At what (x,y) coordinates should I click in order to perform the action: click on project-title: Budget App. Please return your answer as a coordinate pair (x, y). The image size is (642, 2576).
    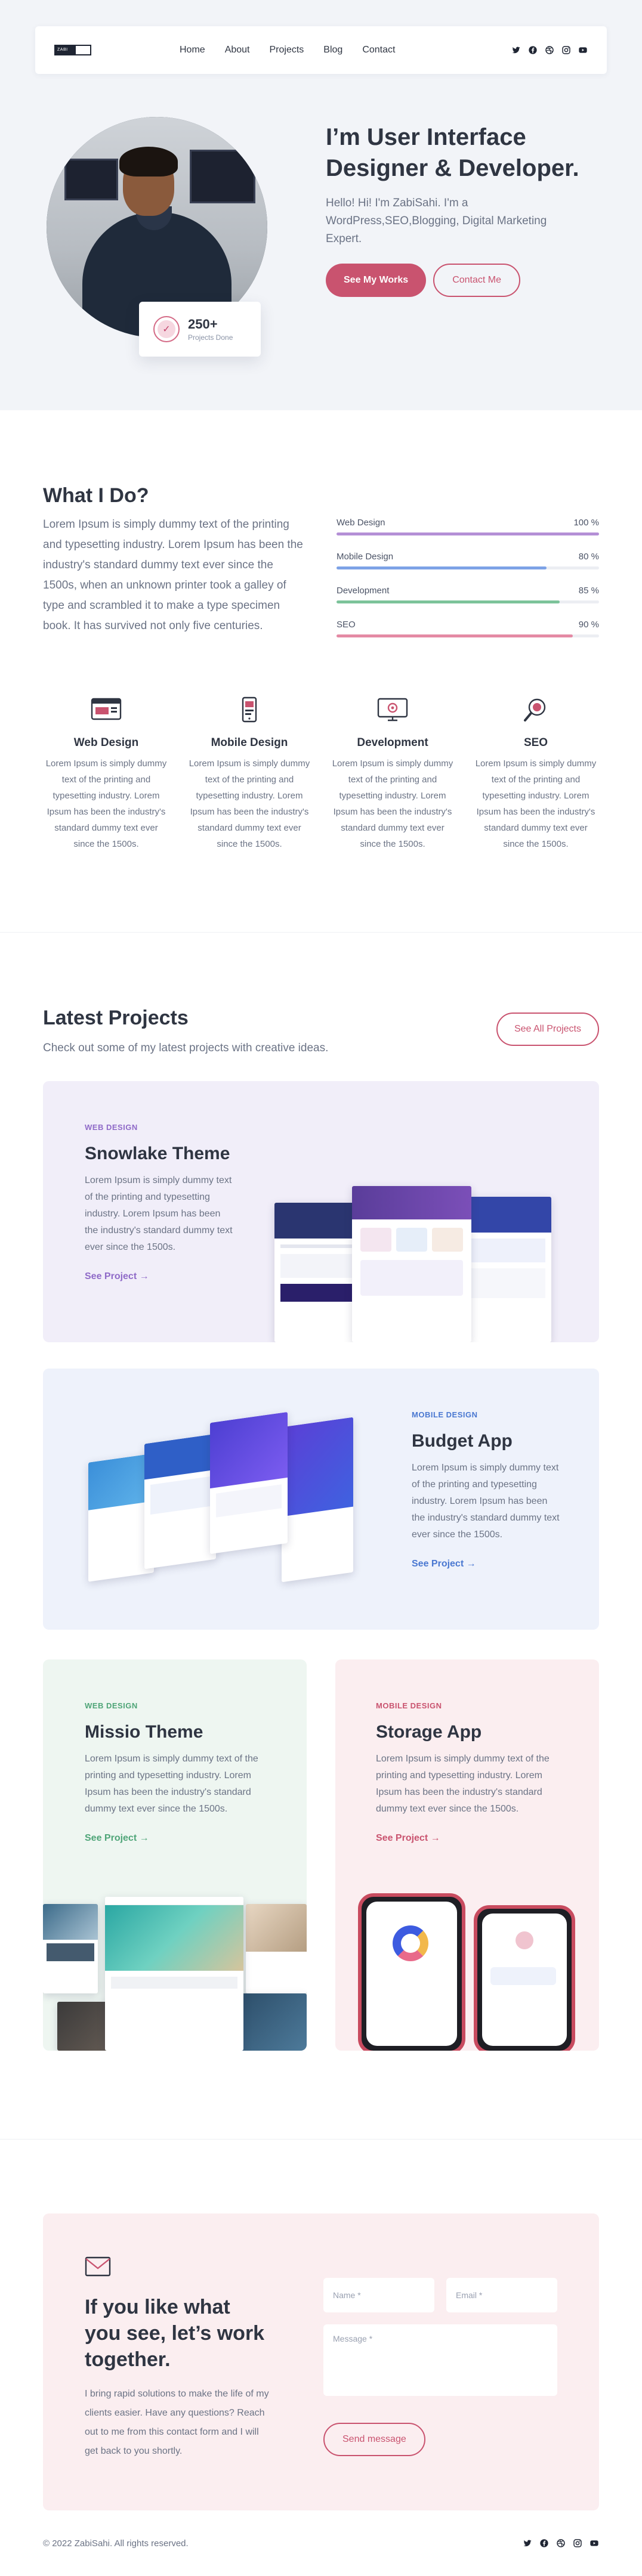
    Looking at the image, I should click on (462, 1441).